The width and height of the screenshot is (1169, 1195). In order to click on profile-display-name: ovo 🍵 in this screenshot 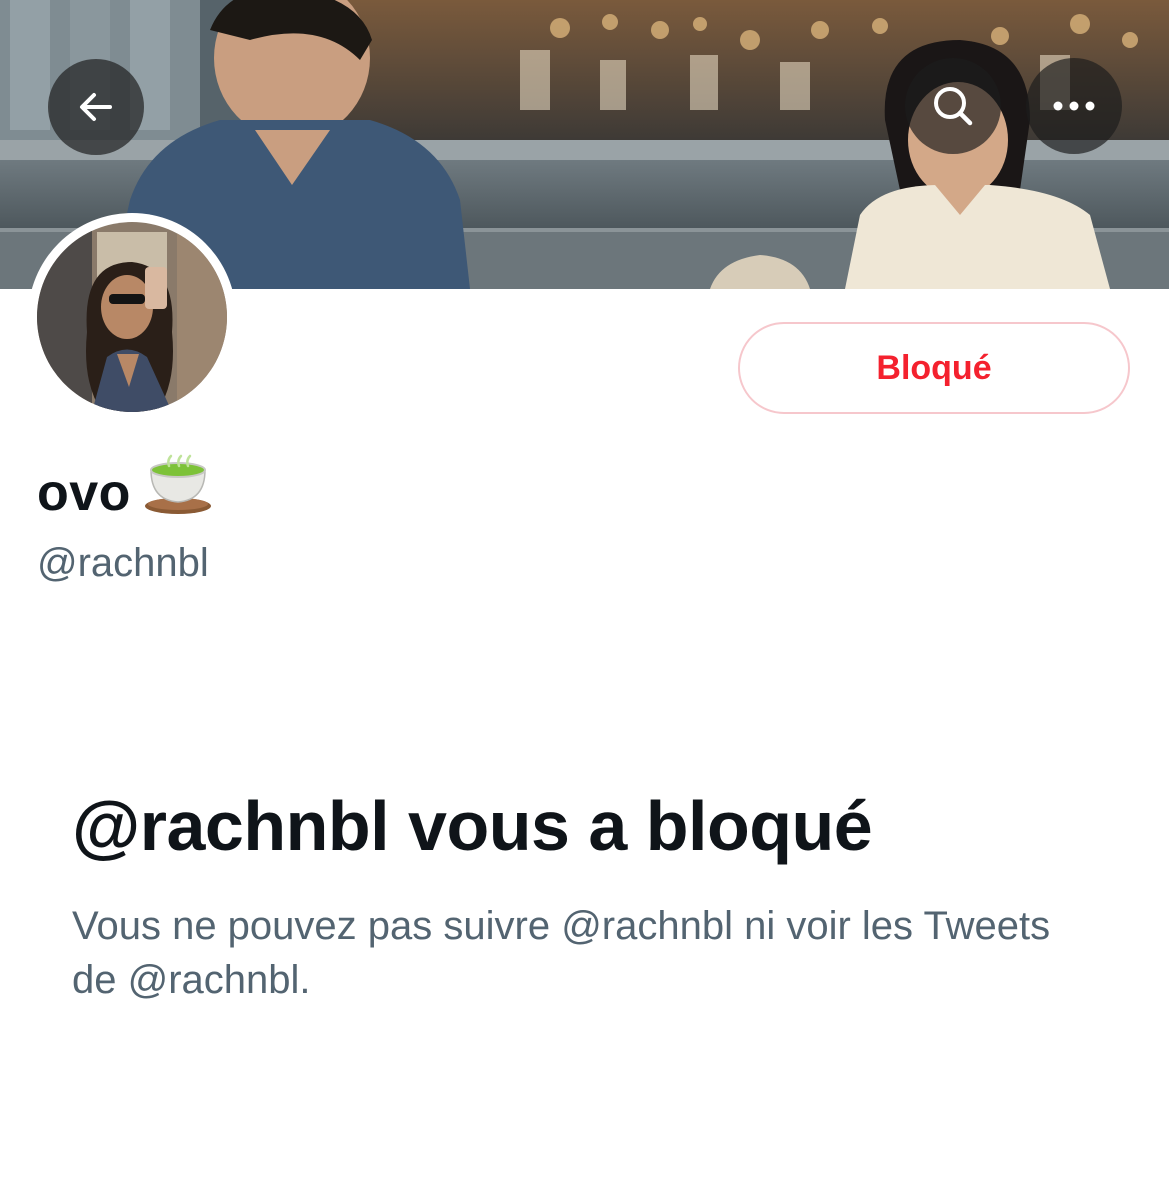, I will do `click(125, 493)`.